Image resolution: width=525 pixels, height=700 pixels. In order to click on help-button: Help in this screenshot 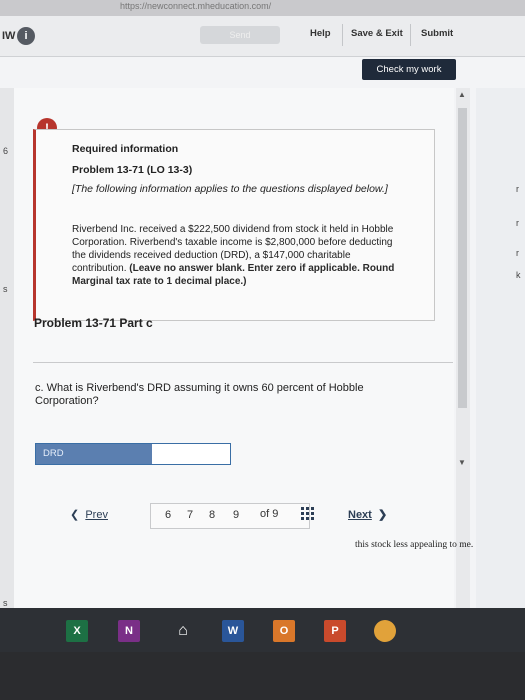, I will do `click(320, 33)`.